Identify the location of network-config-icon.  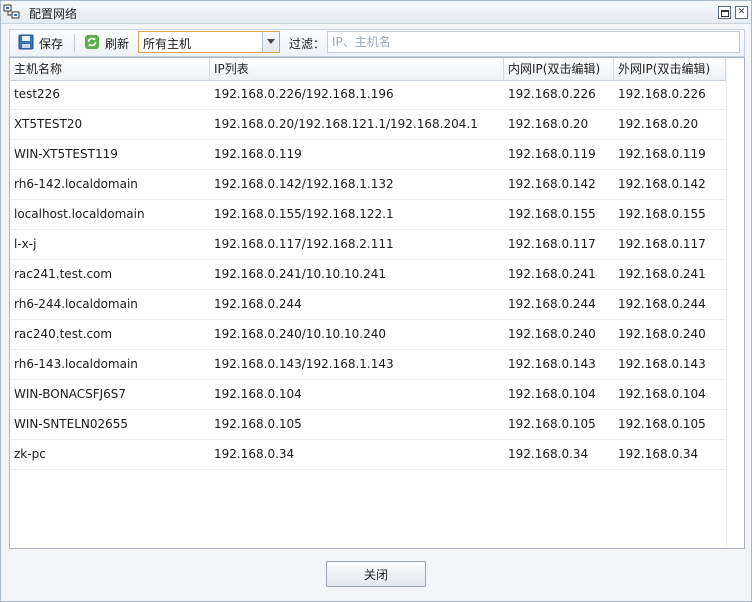
(12, 12).